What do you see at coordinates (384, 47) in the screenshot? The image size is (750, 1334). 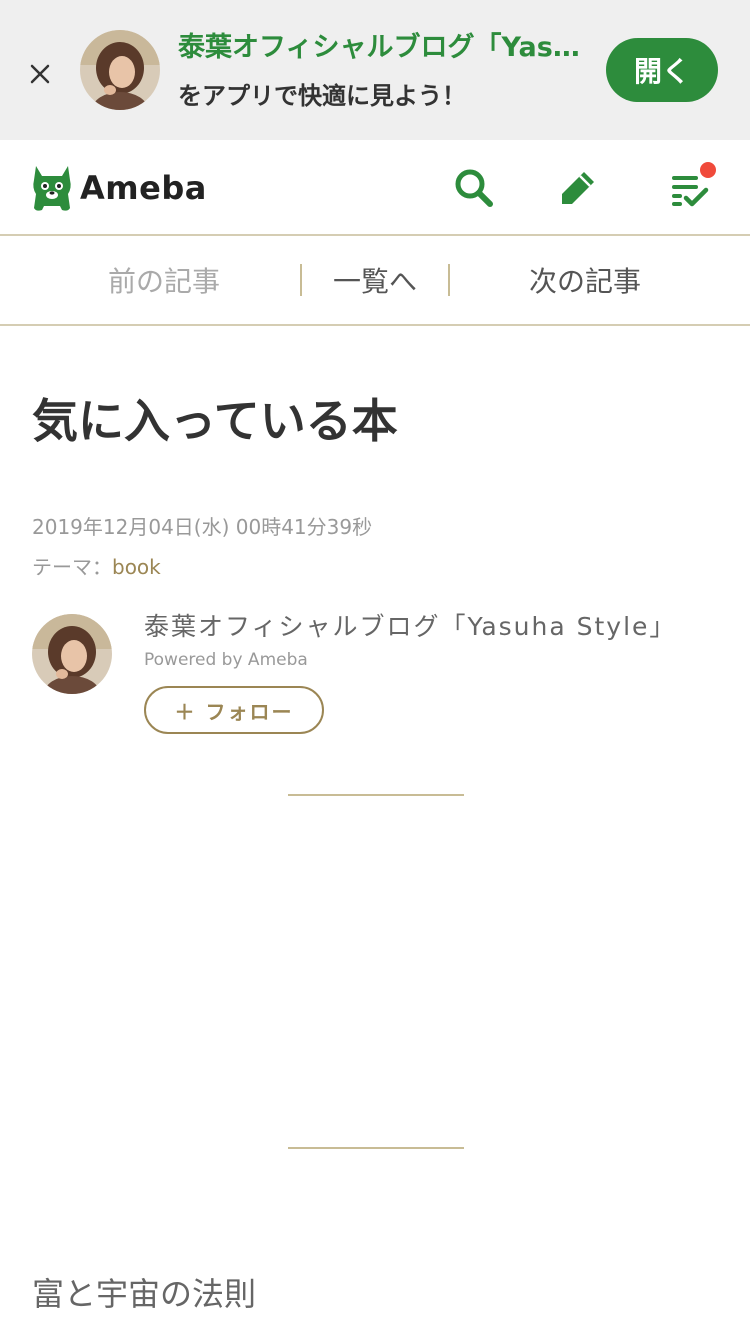 I see `banner-title: 泰葉オフィシャルブログ「Yasuha Style」` at bounding box center [384, 47].